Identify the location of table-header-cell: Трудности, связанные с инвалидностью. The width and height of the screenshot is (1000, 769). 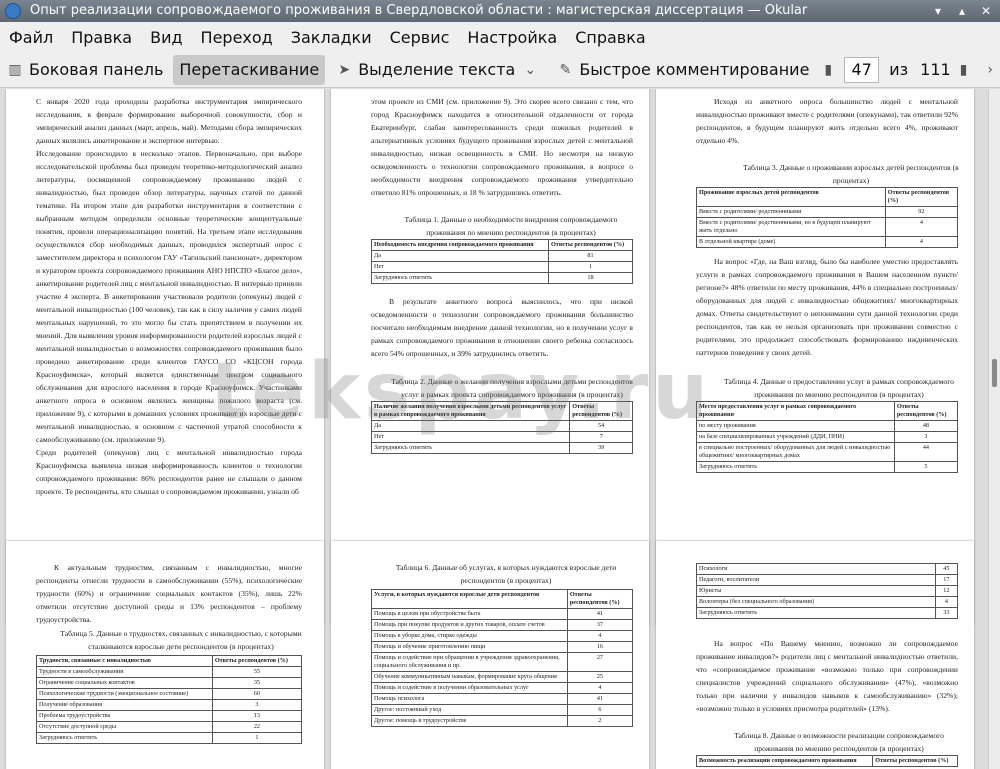
(124, 661).